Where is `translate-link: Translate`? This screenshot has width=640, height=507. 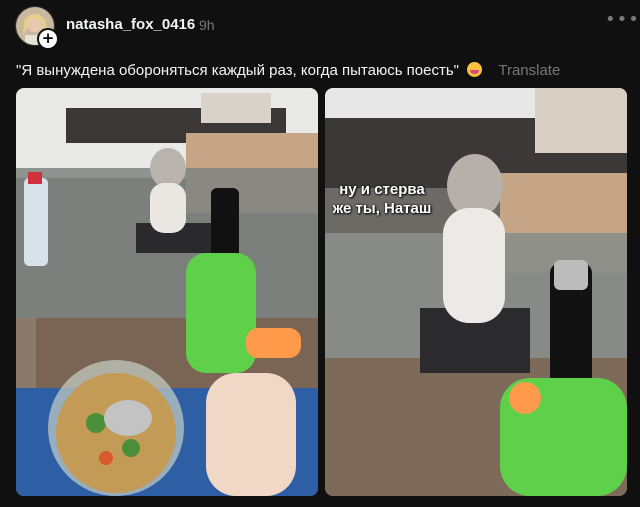 translate-link: Translate is located at coordinates (529, 70).